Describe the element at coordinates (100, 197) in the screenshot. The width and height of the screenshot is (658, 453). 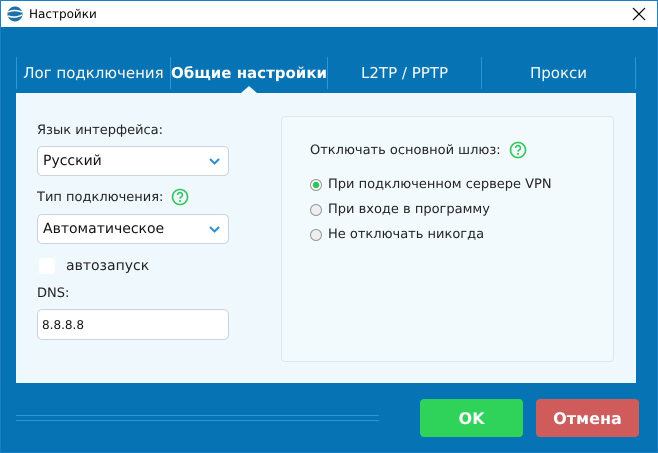
I see `field-label: Тип подключения:` at that location.